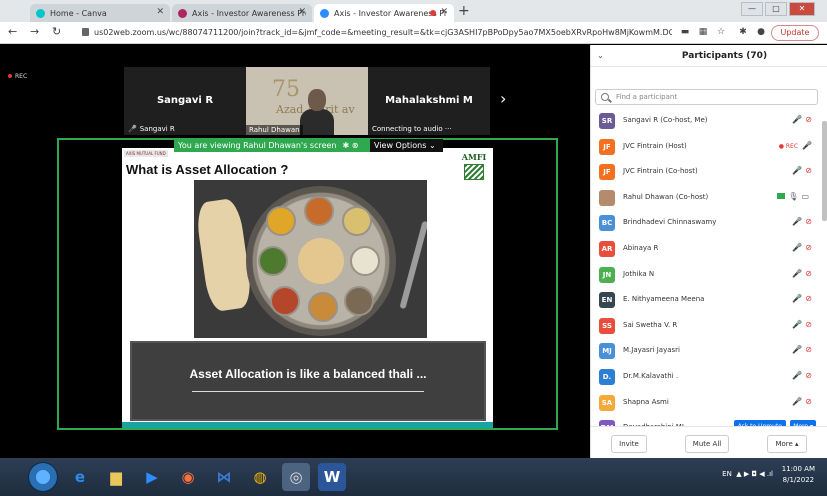  Describe the element at coordinates (665, 120) in the screenshot. I see `participant-name: Sangavi R (Co-host, Me)` at that location.